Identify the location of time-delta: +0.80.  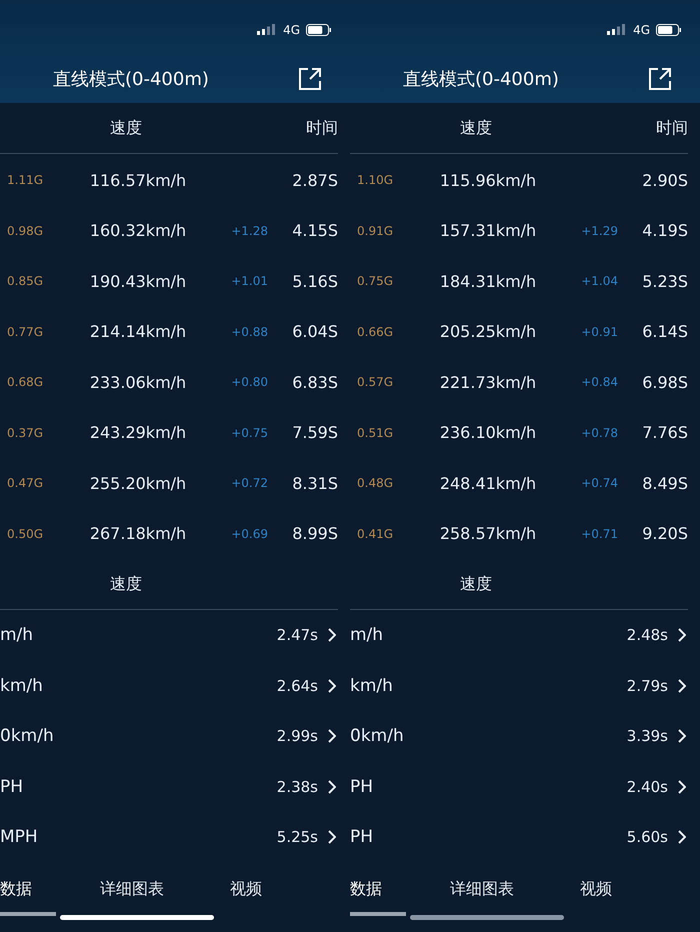
(249, 382).